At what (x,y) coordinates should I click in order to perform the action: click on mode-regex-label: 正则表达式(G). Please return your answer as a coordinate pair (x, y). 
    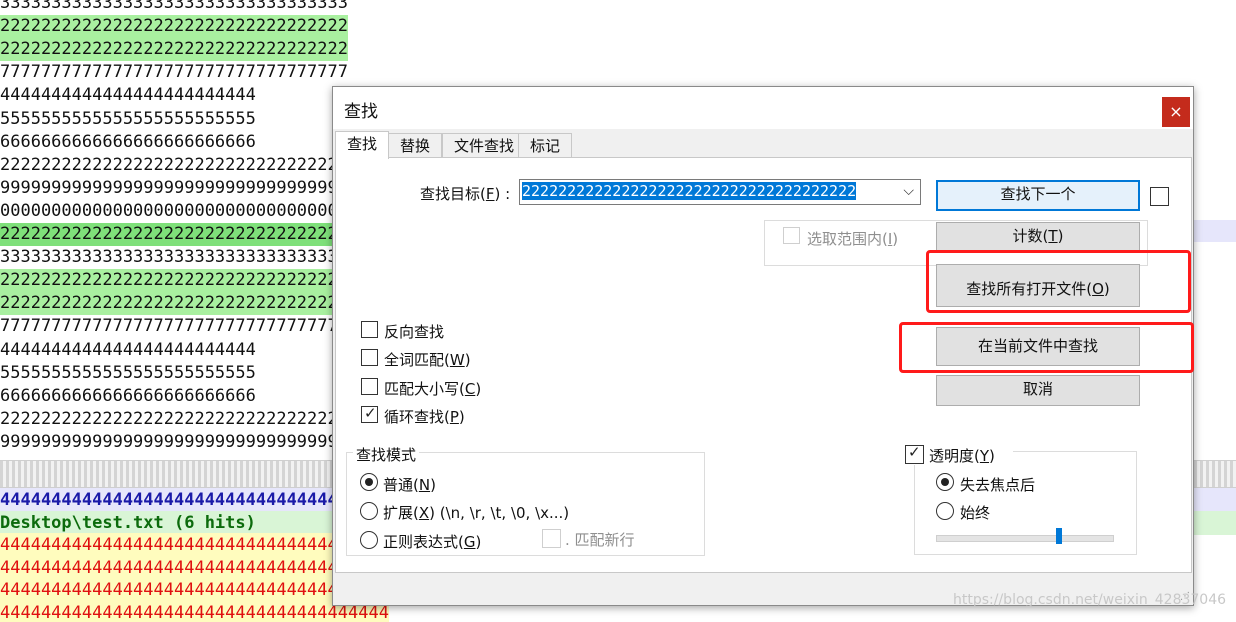
    Looking at the image, I should click on (432, 542).